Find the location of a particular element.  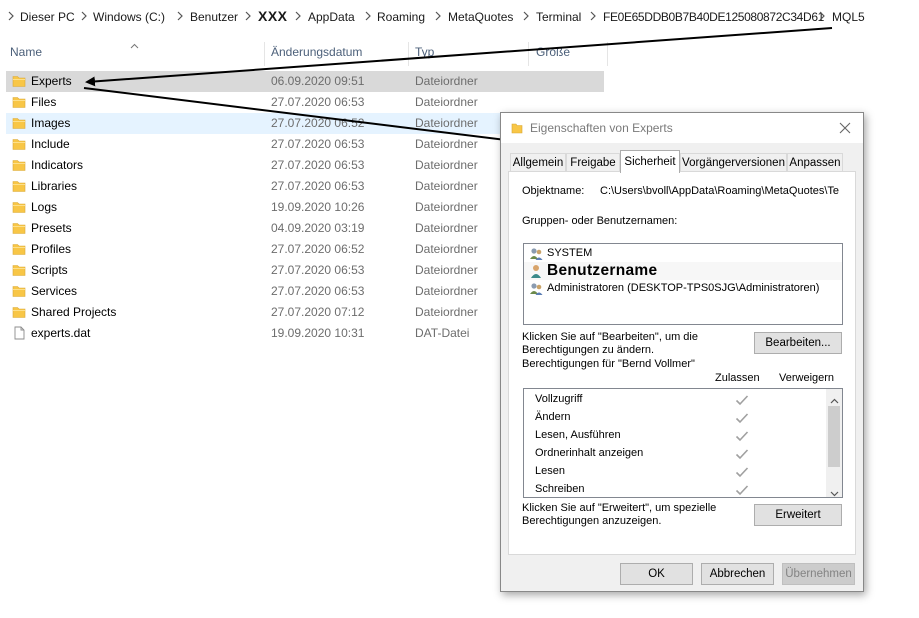

groups-label: Gruppen- oder Benutzernamen: is located at coordinates (600, 221).